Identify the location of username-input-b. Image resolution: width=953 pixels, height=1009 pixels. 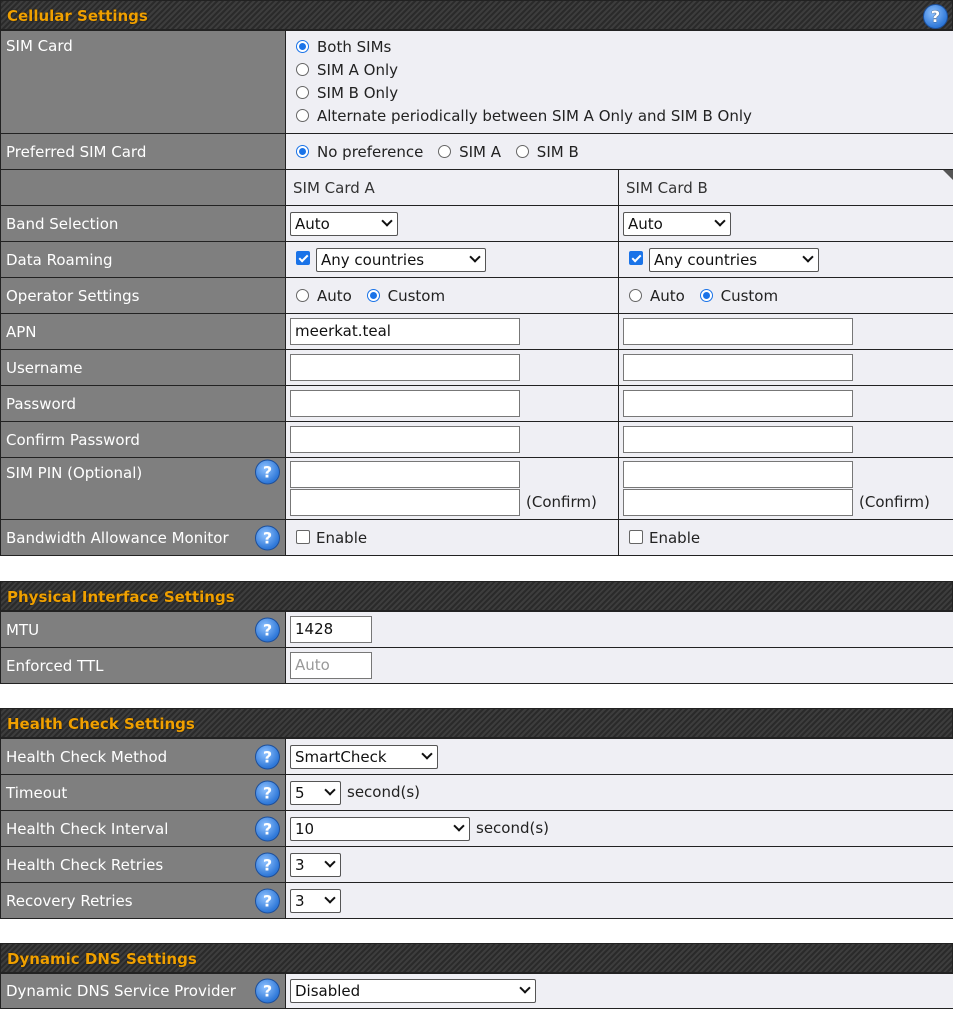
(738, 367).